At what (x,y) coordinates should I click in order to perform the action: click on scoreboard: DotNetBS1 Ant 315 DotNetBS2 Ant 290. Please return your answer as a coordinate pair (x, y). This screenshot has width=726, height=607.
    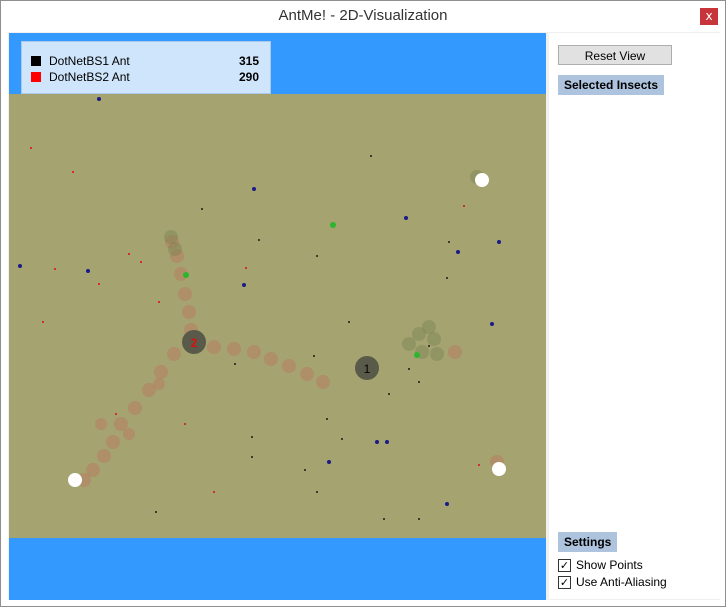
    Looking at the image, I should click on (146, 67).